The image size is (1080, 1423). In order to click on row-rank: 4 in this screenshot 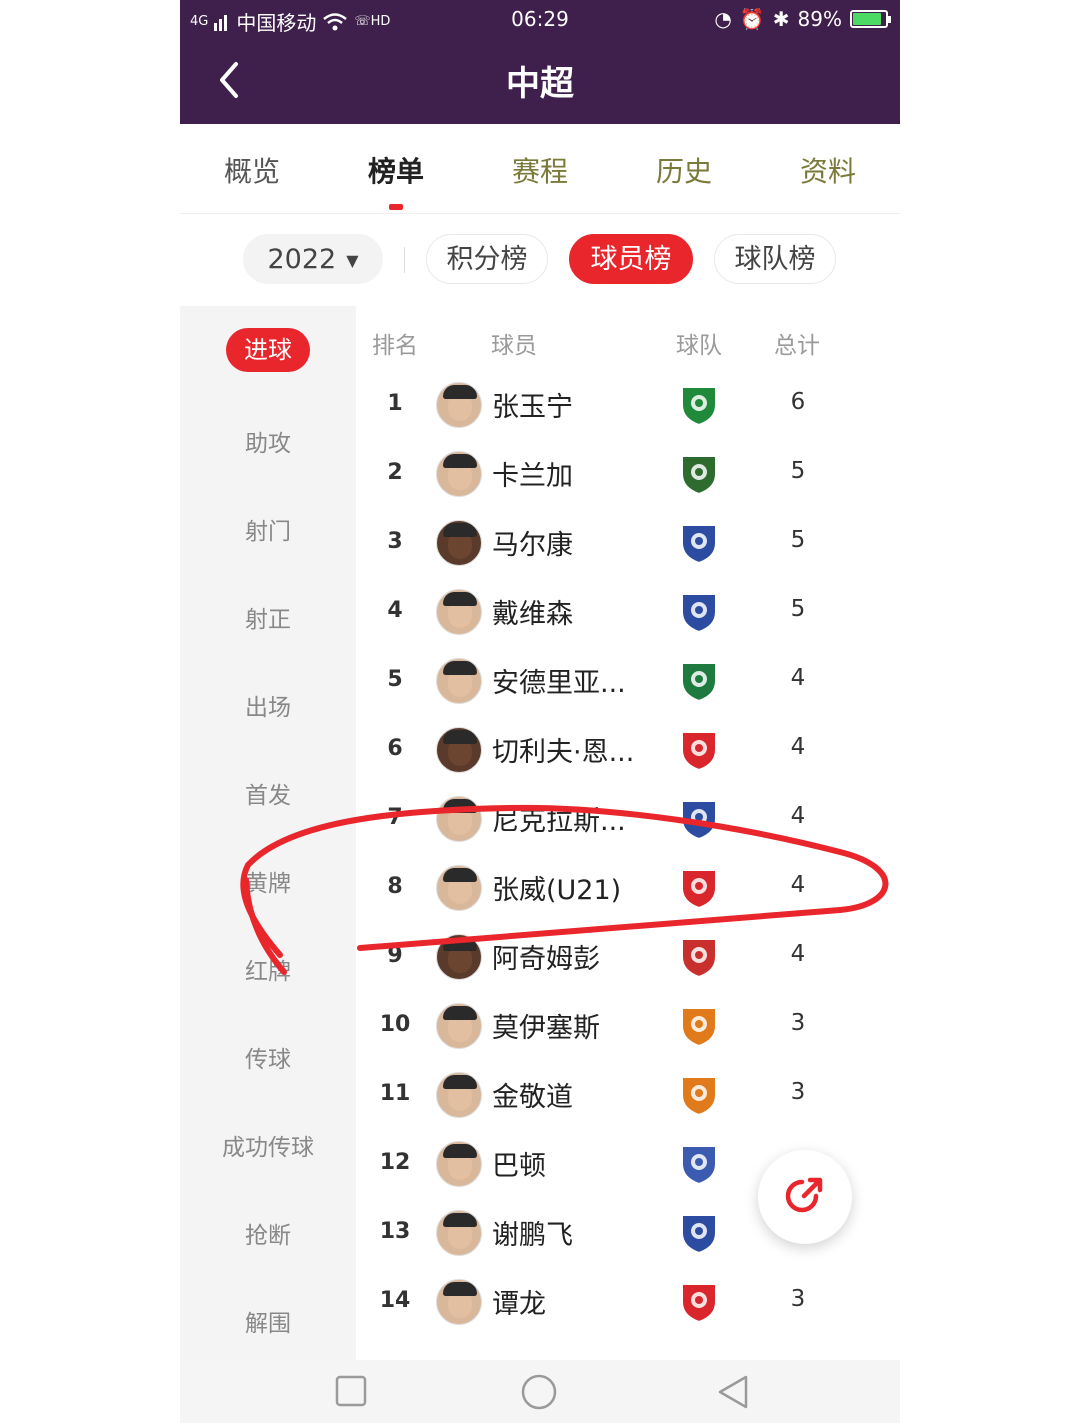, I will do `click(395, 610)`.